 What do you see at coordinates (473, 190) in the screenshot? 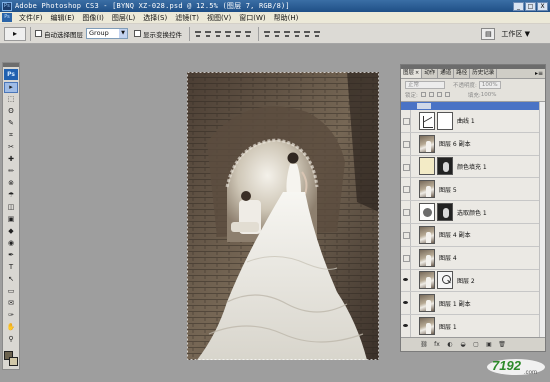
I see `layer-row: 图层 5` at bounding box center [473, 190].